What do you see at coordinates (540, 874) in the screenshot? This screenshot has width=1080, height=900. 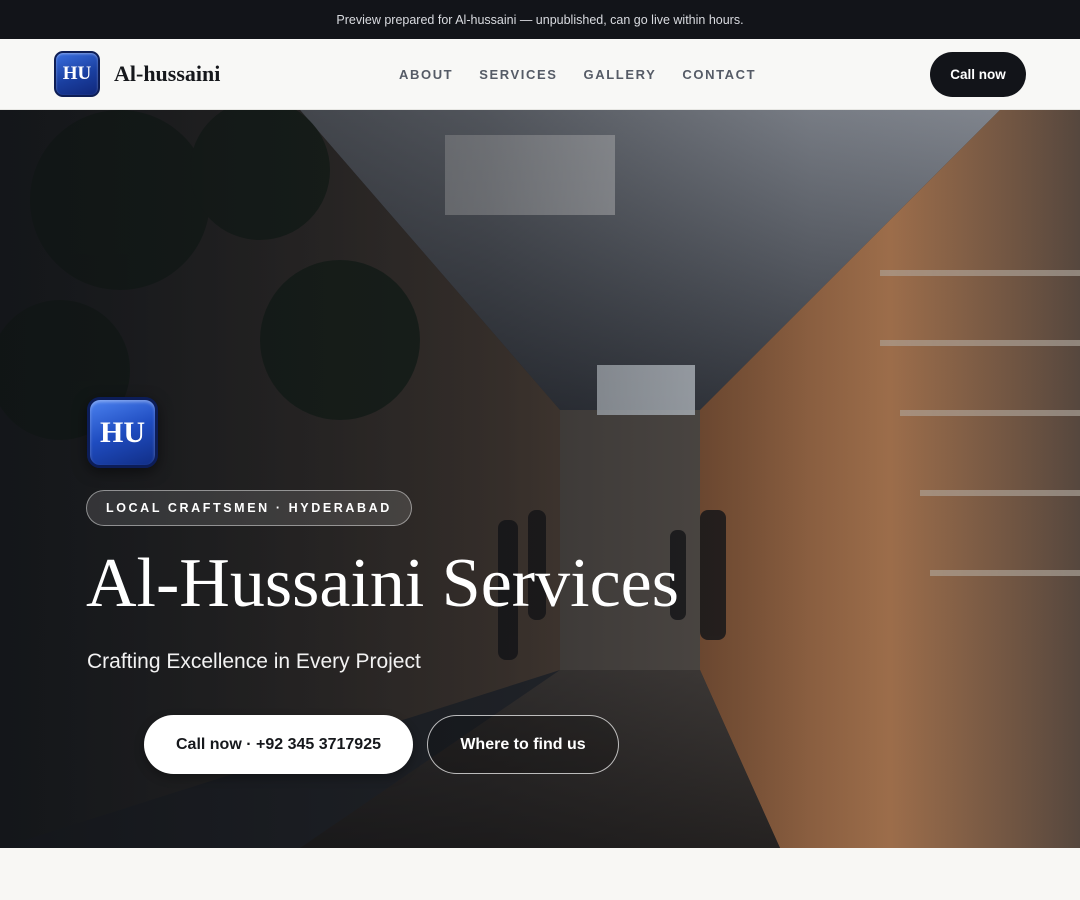 I see `next-section` at bounding box center [540, 874].